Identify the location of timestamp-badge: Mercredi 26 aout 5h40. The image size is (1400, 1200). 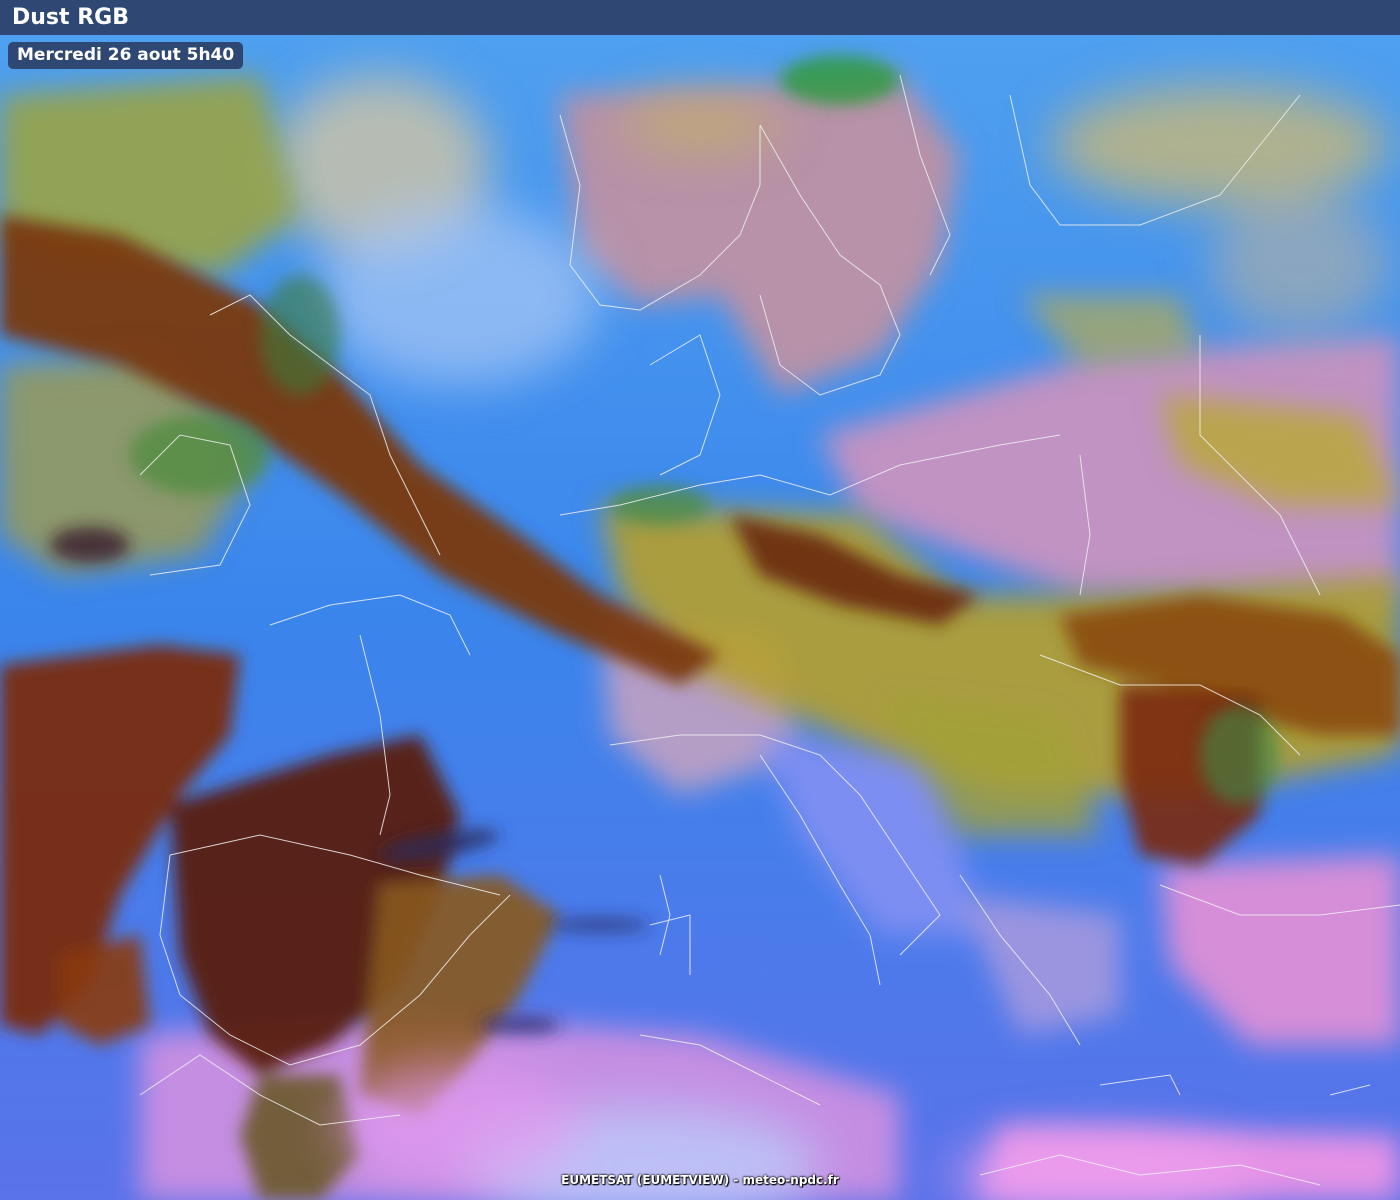
(126, 55).